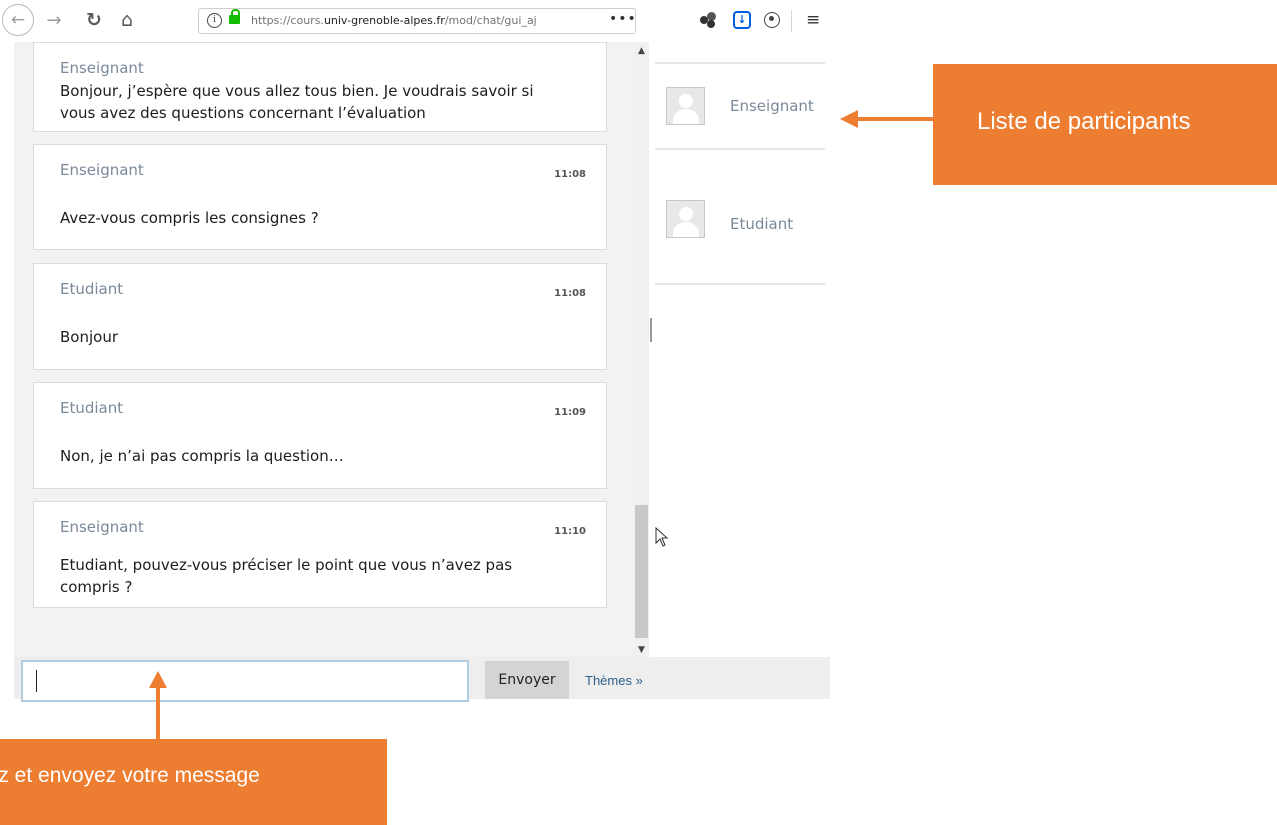  What do you see at coordinates (641, 650) in the screenshot?
I see `scroll-down-icon: ▼` at bounding box center [641, 650].